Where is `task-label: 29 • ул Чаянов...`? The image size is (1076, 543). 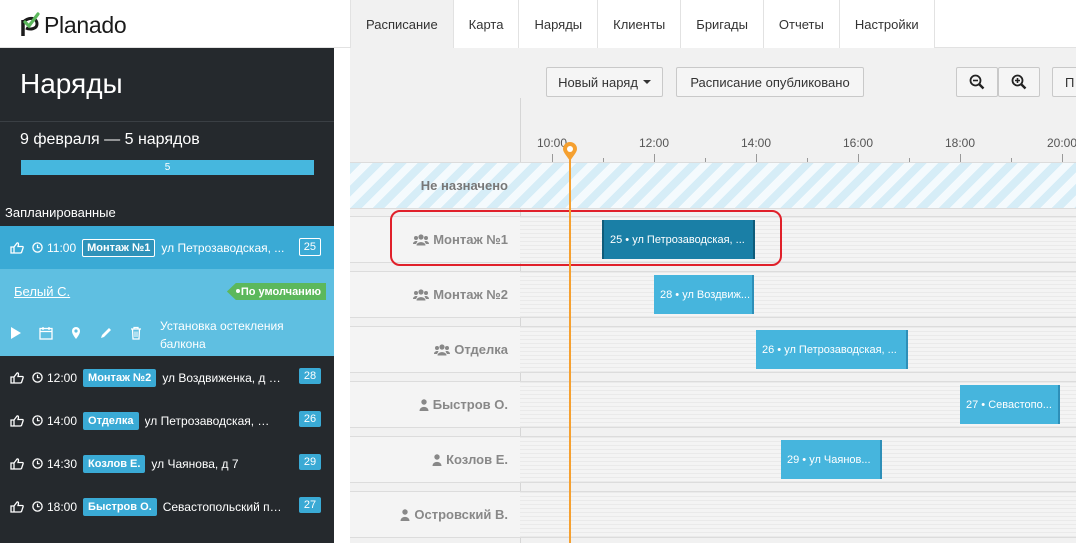 task-label: 29 • ул Чаянов... is located at coordinates (829, 459).